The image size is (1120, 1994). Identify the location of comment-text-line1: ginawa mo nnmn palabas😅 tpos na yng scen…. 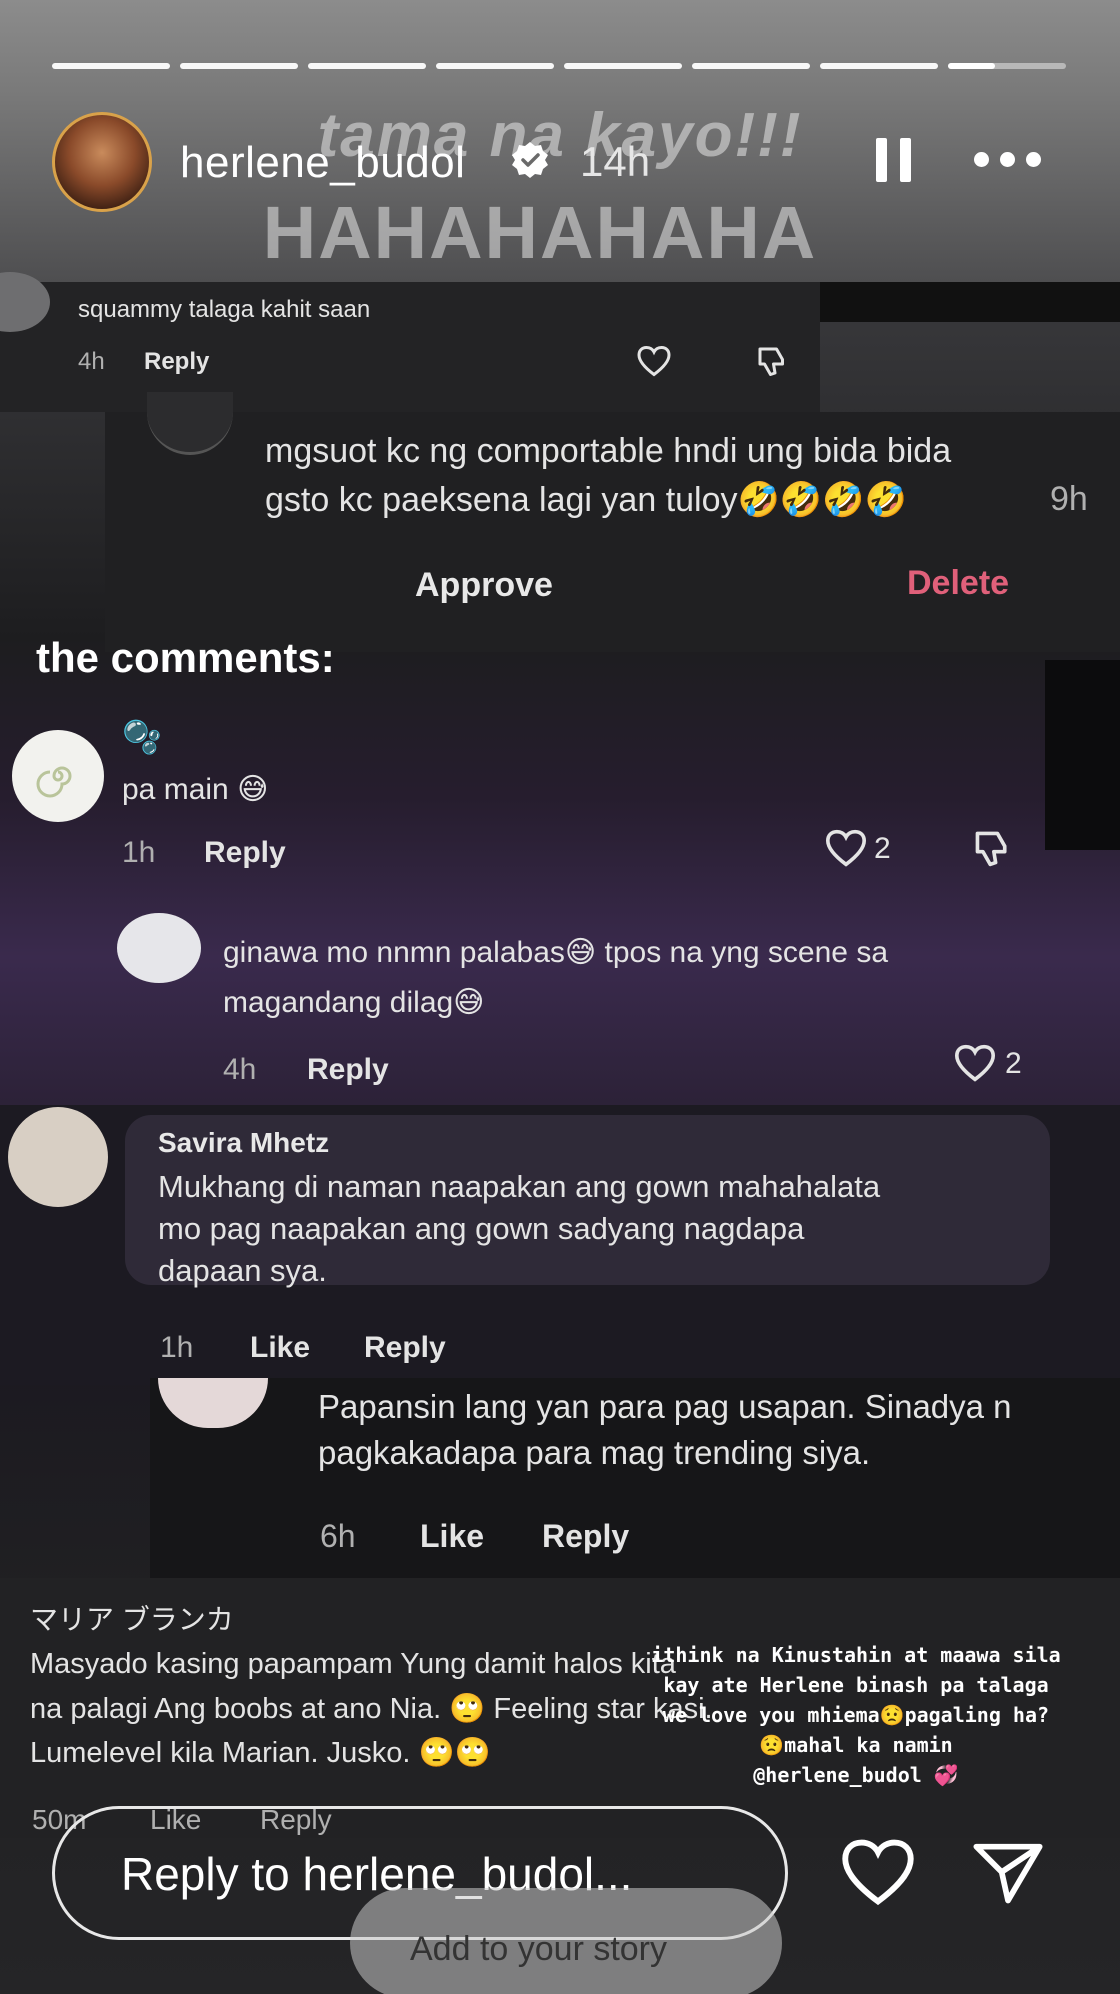
(556, 952).